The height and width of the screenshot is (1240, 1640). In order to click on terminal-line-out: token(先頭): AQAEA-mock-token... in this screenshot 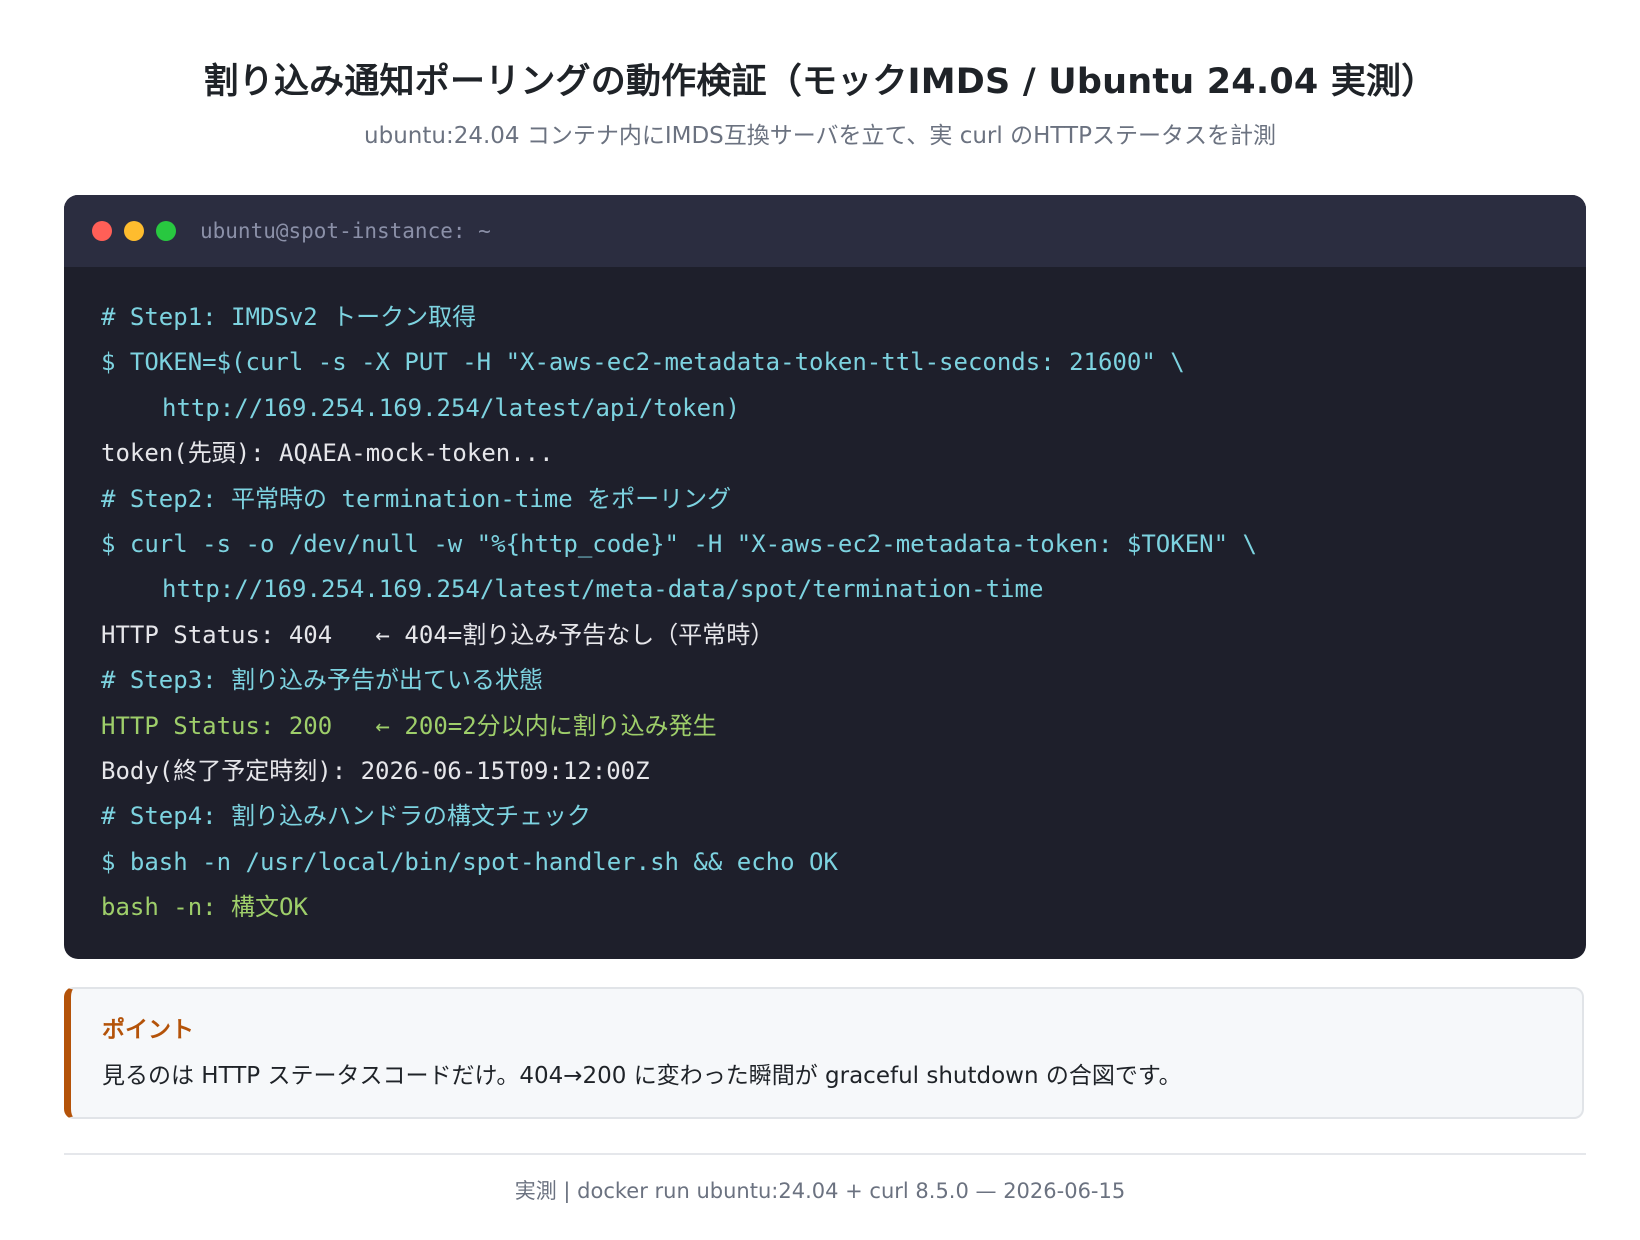, I will do `click(327, 453)`.